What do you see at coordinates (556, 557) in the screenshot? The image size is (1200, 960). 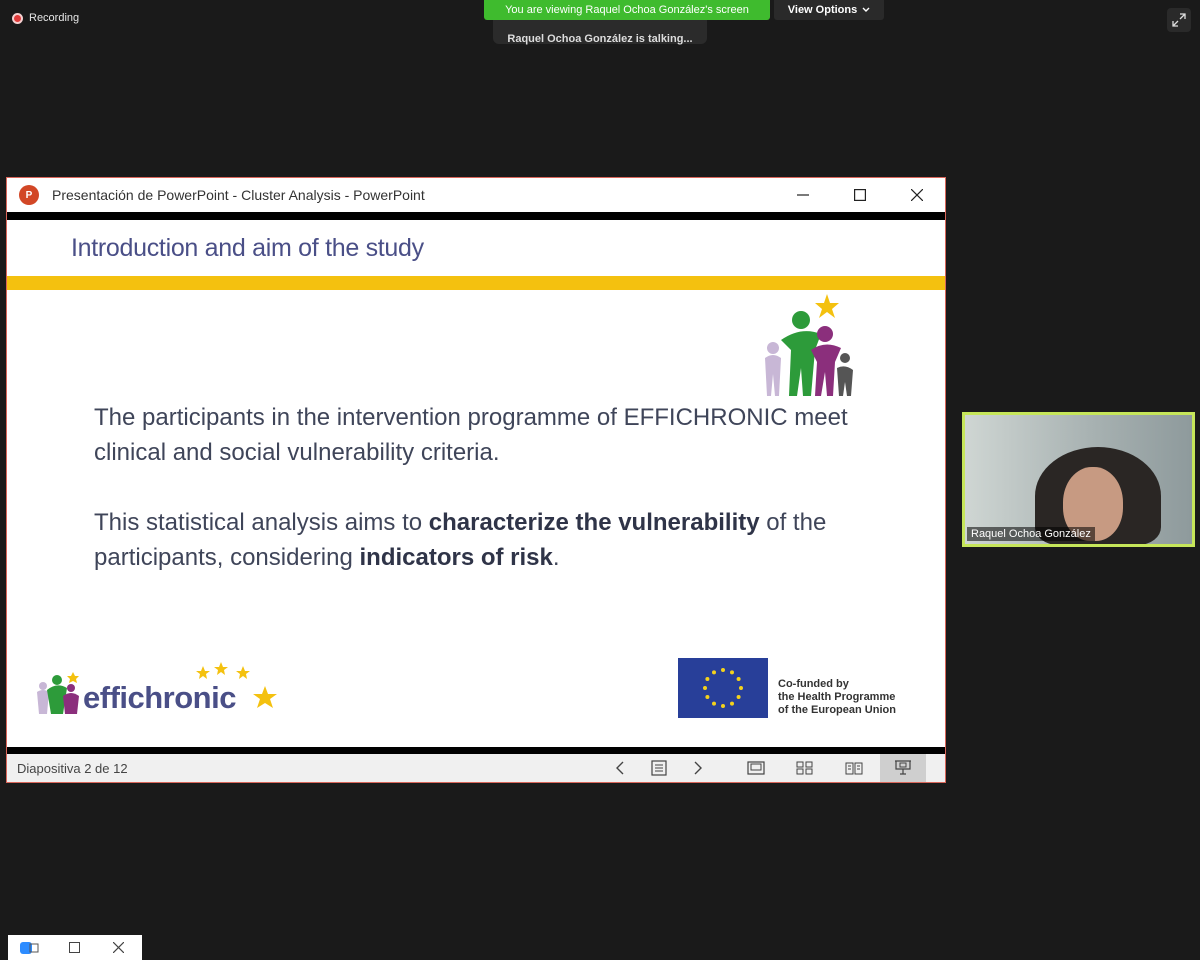 I see `p2-part-e: .` at bounding box center [556, 557].